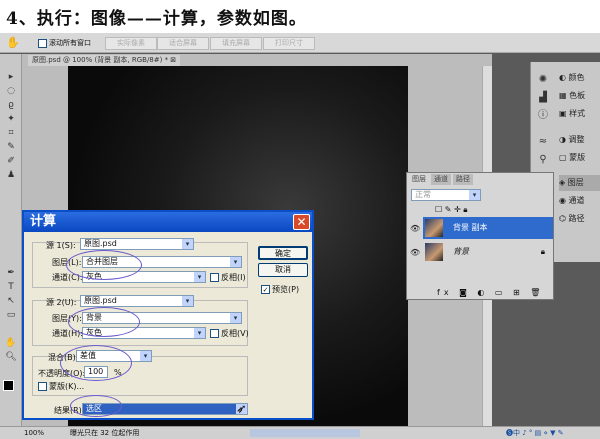 Image resolution: width=600 pixels, height=439 pixels. What do you see at coordinates (214, 333) in the screenshot?
I see `source2-invert-checkbox` at bounding box center [214, 333].